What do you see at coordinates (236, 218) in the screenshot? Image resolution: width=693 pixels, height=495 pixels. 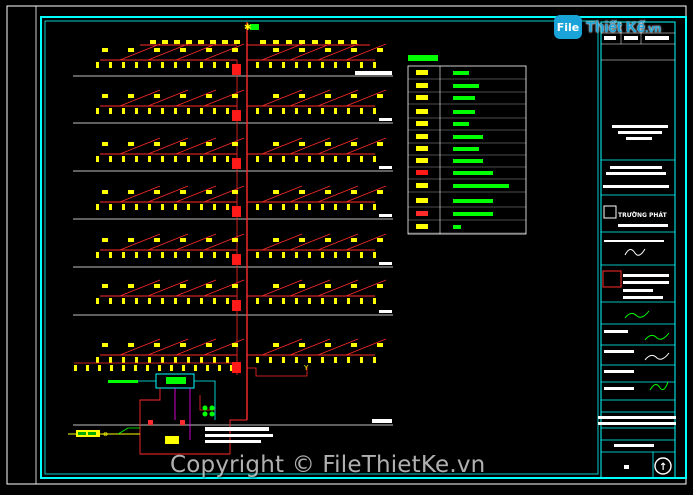 I see `floor-valve-boxes` at bounding box center [236, 218].